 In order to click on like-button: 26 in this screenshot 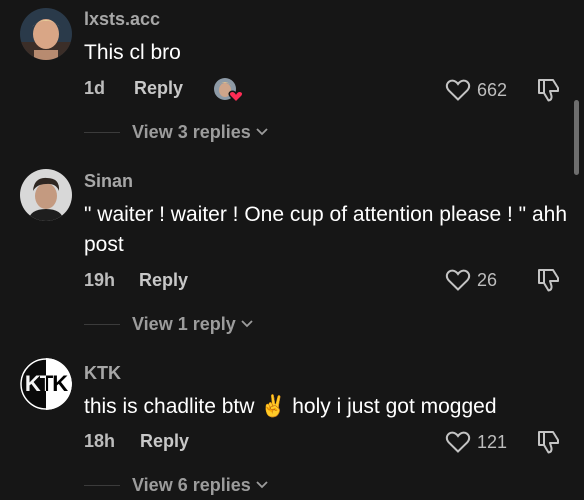, I will do `click(471, 280)`.